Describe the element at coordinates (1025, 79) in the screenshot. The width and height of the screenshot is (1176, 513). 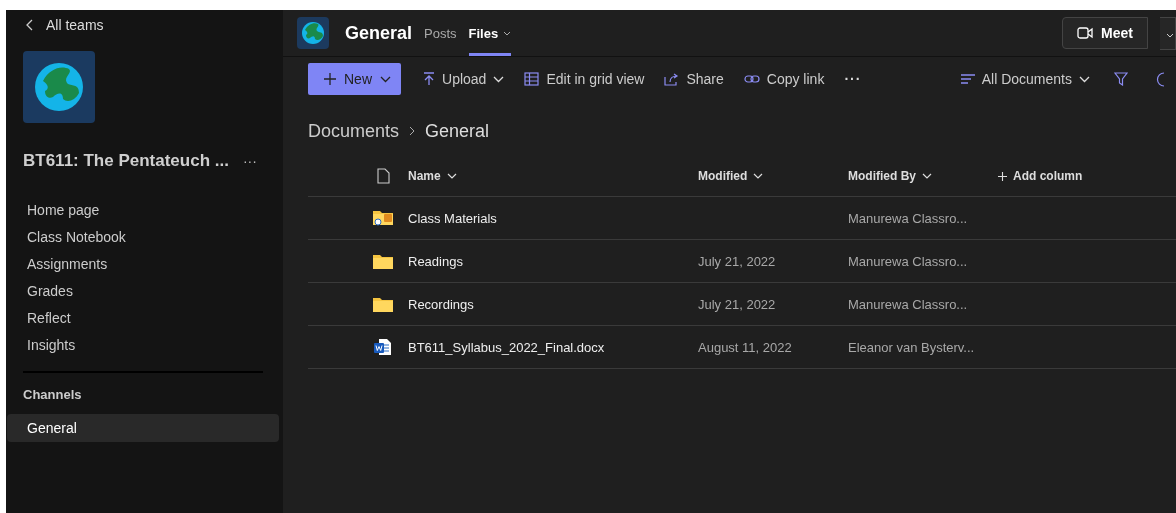
I see `view-selector: All Documents` at that location.